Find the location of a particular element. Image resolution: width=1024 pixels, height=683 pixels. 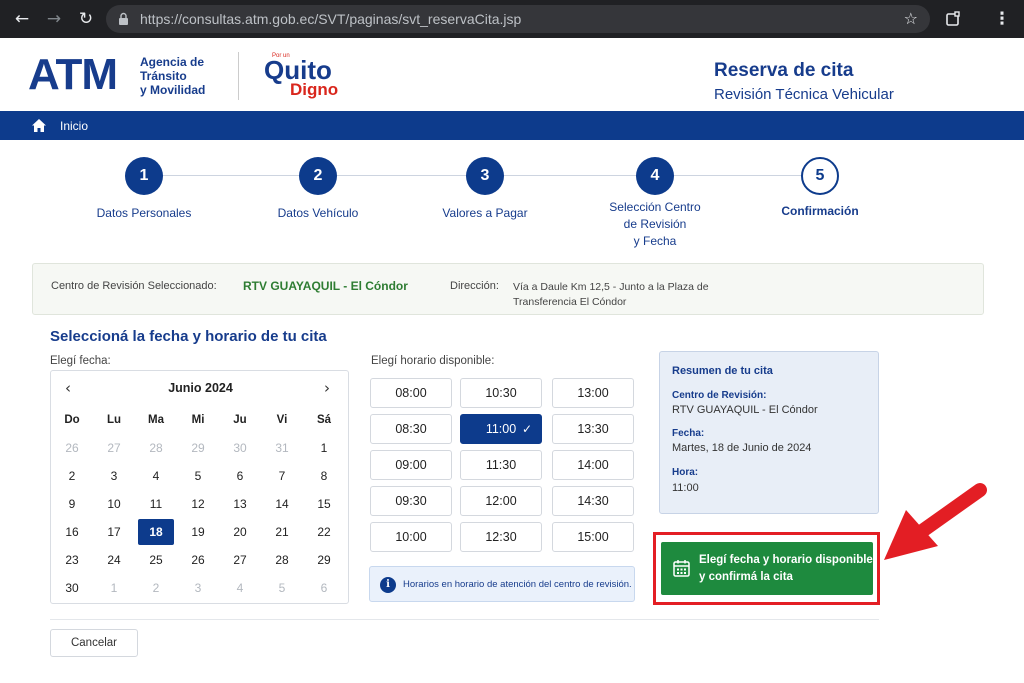

calendar-day: 13 is located at coordinates (240, 504).